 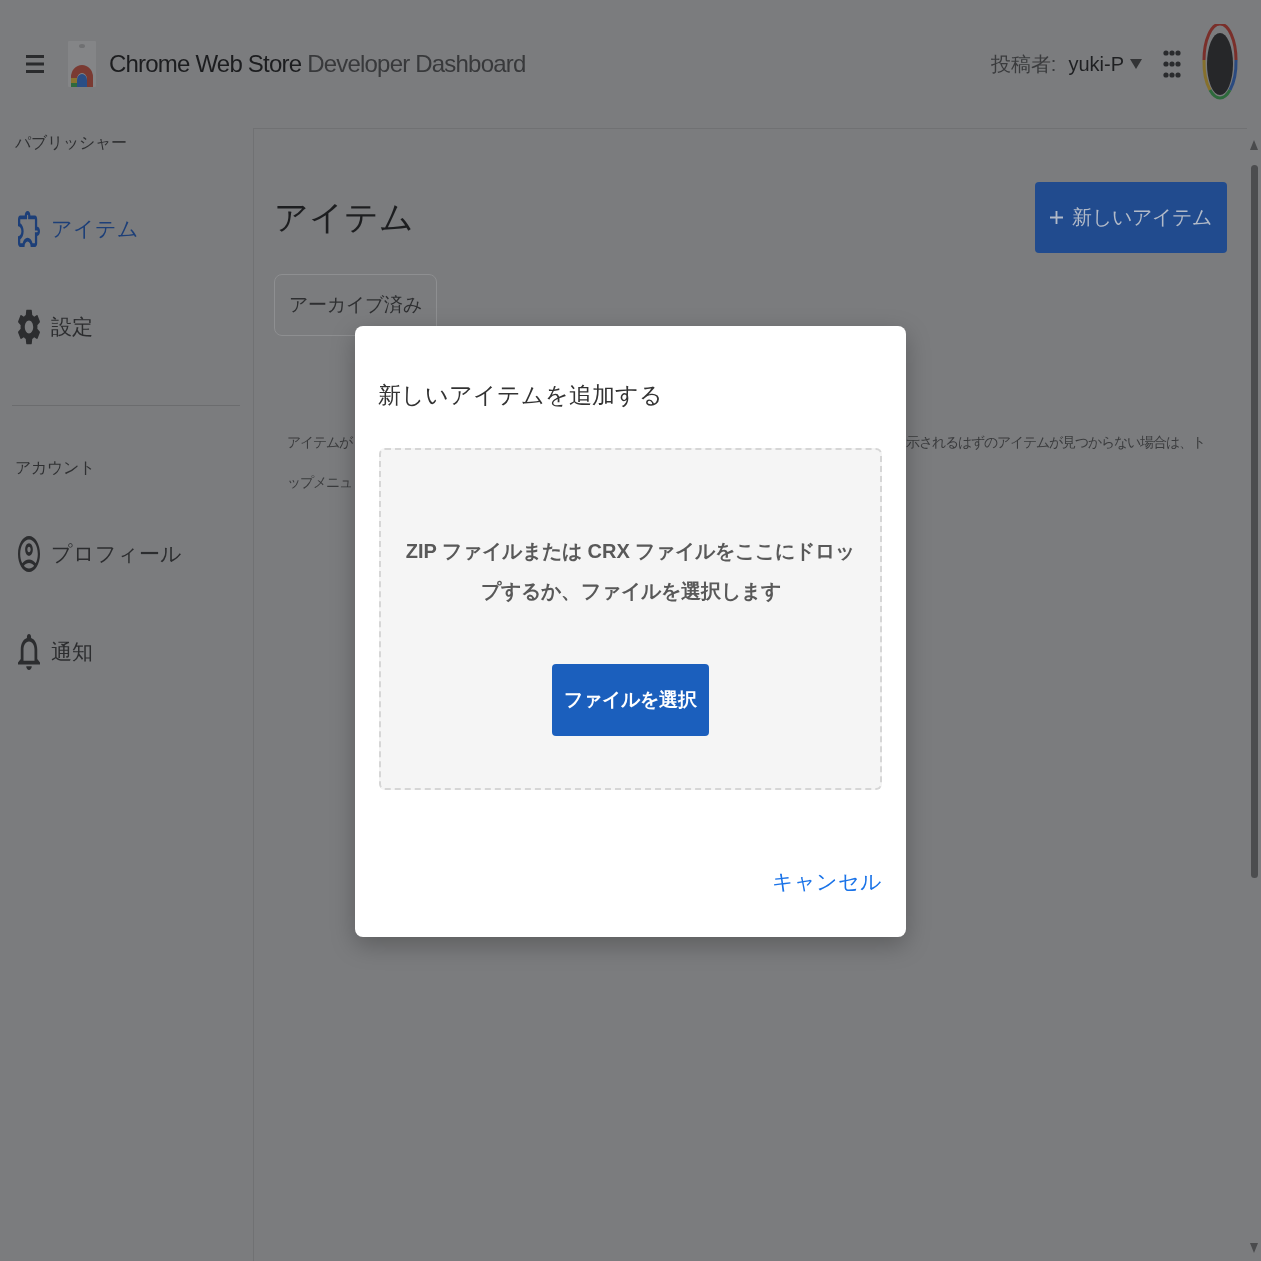 What do you see at coordinates (71, 143) in the screenshot?
I see `section-heading: パブリッシャー` at bounding box center [71, 143].